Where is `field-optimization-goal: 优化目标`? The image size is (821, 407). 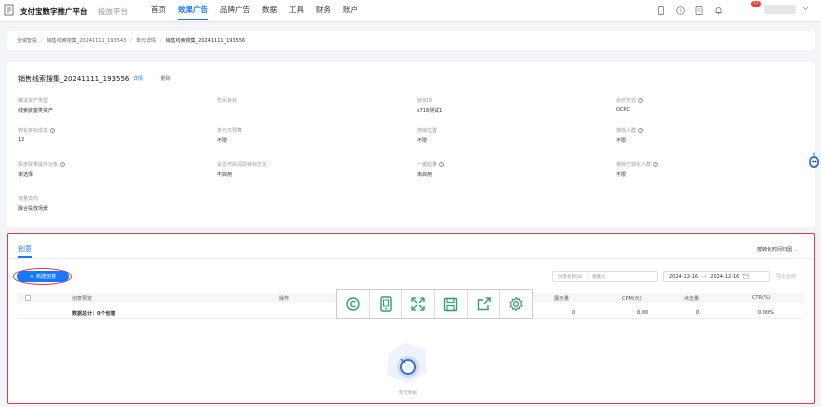
field-optimization-goal: 优化目标 is located at coordinates (227, 102).